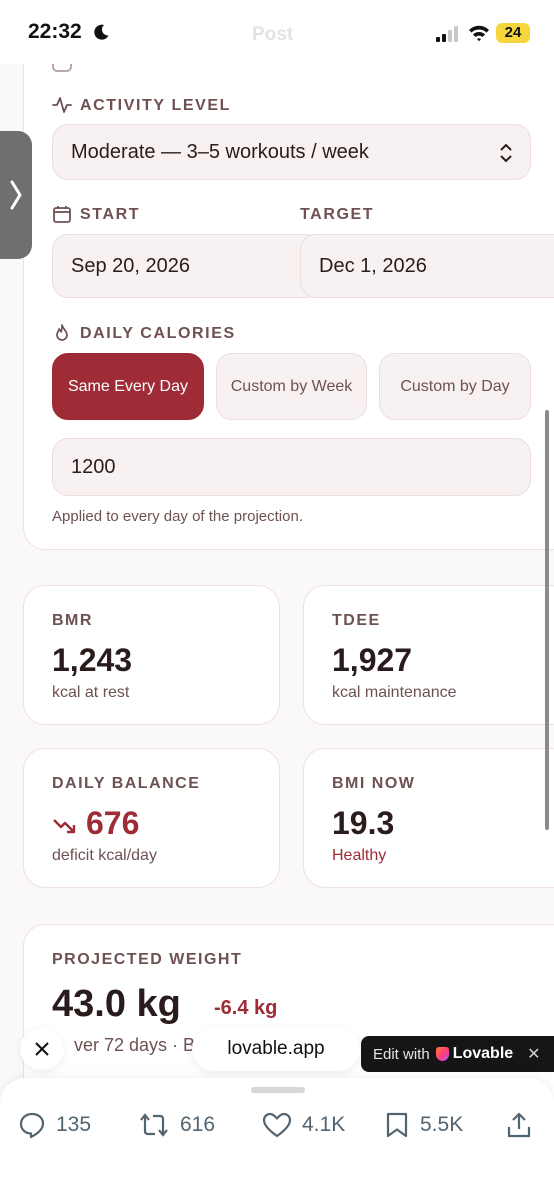 The height and width of the screenshot is (1199, 554). Describe the element at coordinates (428, 655) in the screenshot. I see `tdee-card: TDEE 1,927 kcal maintenance` at that location.